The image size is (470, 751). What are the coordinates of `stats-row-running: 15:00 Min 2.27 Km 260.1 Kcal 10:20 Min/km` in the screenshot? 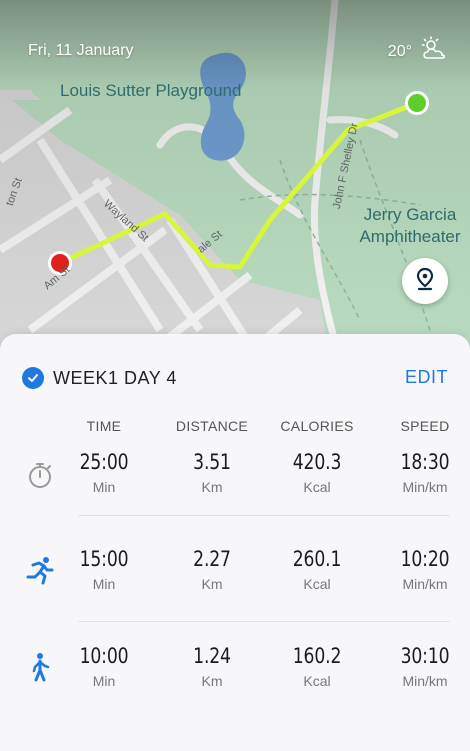 It's located at (235, 587).